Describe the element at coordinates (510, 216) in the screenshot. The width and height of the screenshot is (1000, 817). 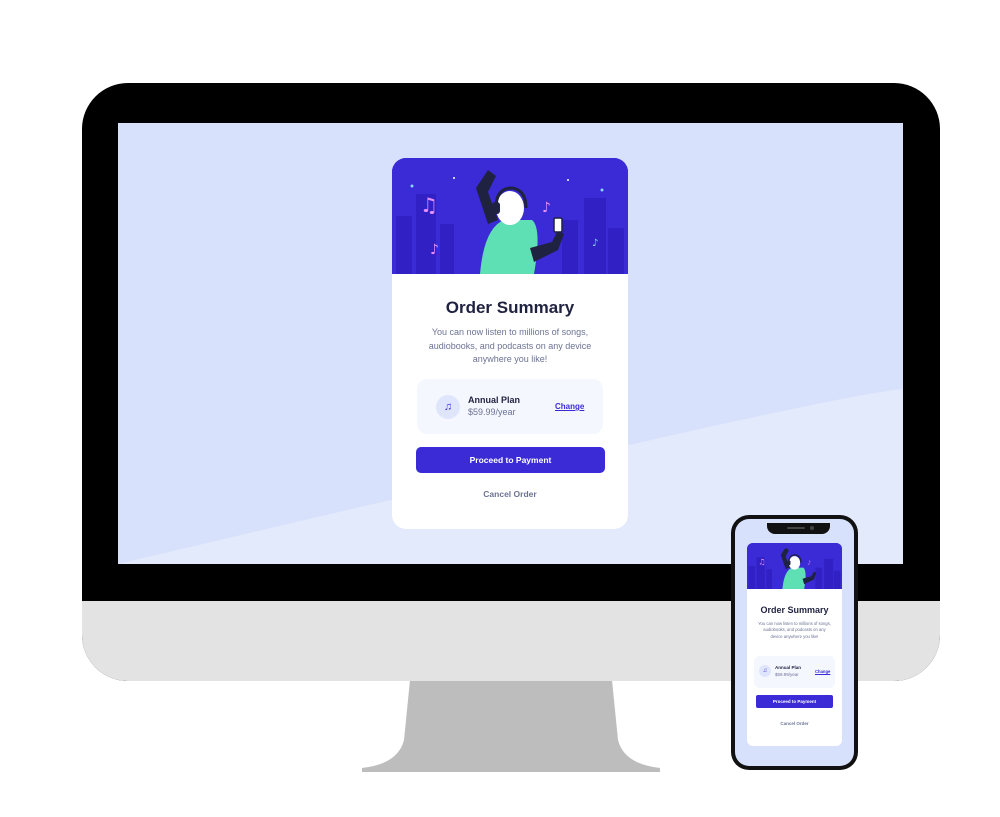
I see `hero-illustration: ♫ ♪ ♪ ♪` at that location.